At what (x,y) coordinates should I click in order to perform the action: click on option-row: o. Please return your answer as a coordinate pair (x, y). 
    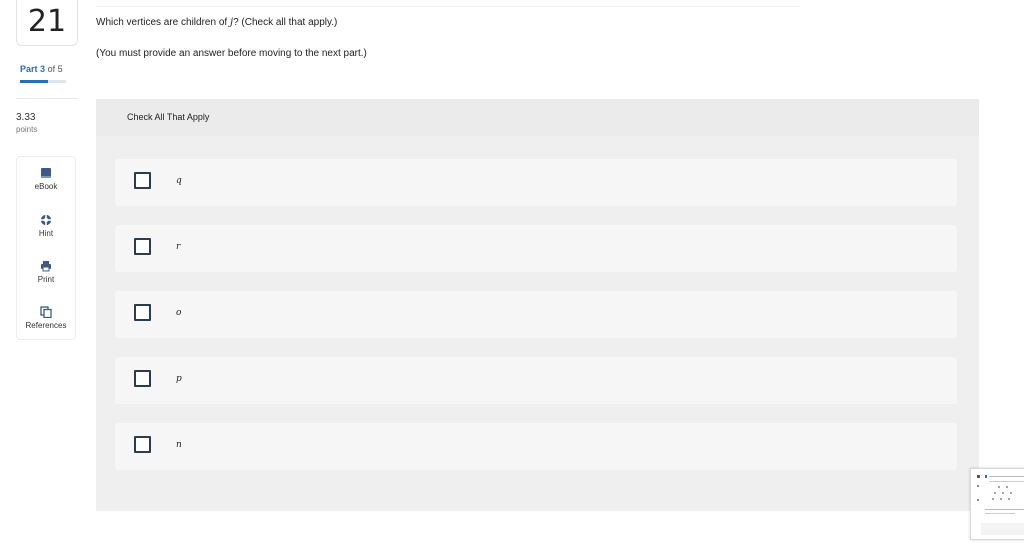
    Looking at the image, I should click on (536, 314).